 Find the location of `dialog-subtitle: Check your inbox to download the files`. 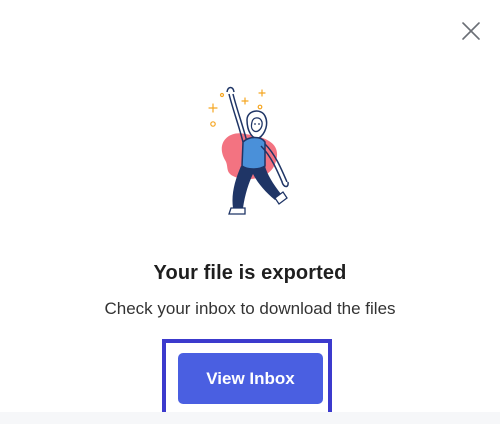

dialog-subtitle: Check your inbox to download the files is located at coordinates (250, 308).